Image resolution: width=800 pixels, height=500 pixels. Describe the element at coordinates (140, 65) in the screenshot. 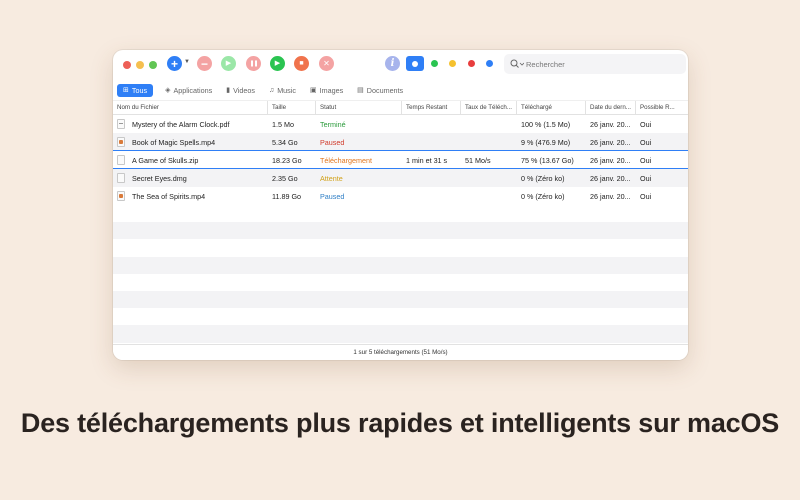

I see `minimize-window-button` at that location.